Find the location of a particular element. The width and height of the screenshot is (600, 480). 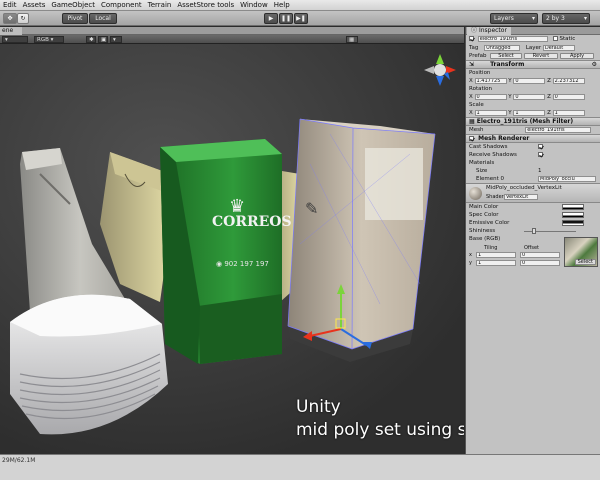

mesh-field: electro_191tris is located at coordinates (558, 129).